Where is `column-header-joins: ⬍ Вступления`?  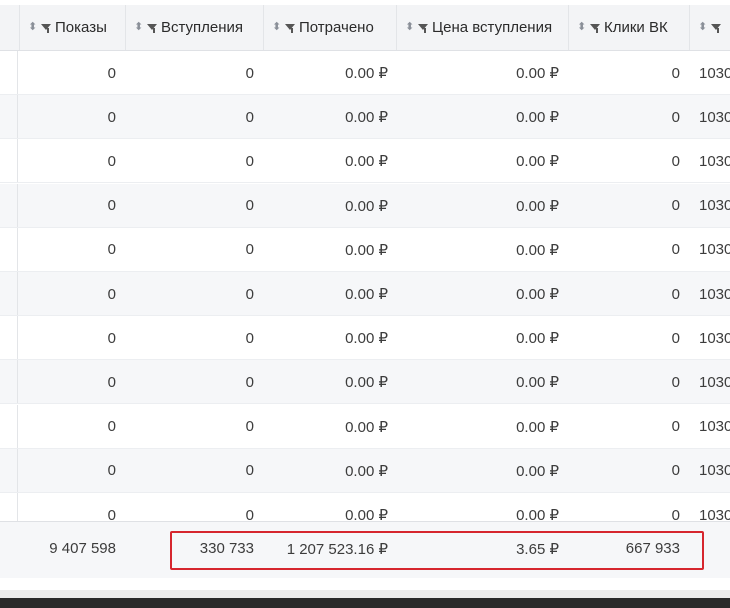
column-header-joins: ⬍ Вступления is located at coordinates (194, 27).